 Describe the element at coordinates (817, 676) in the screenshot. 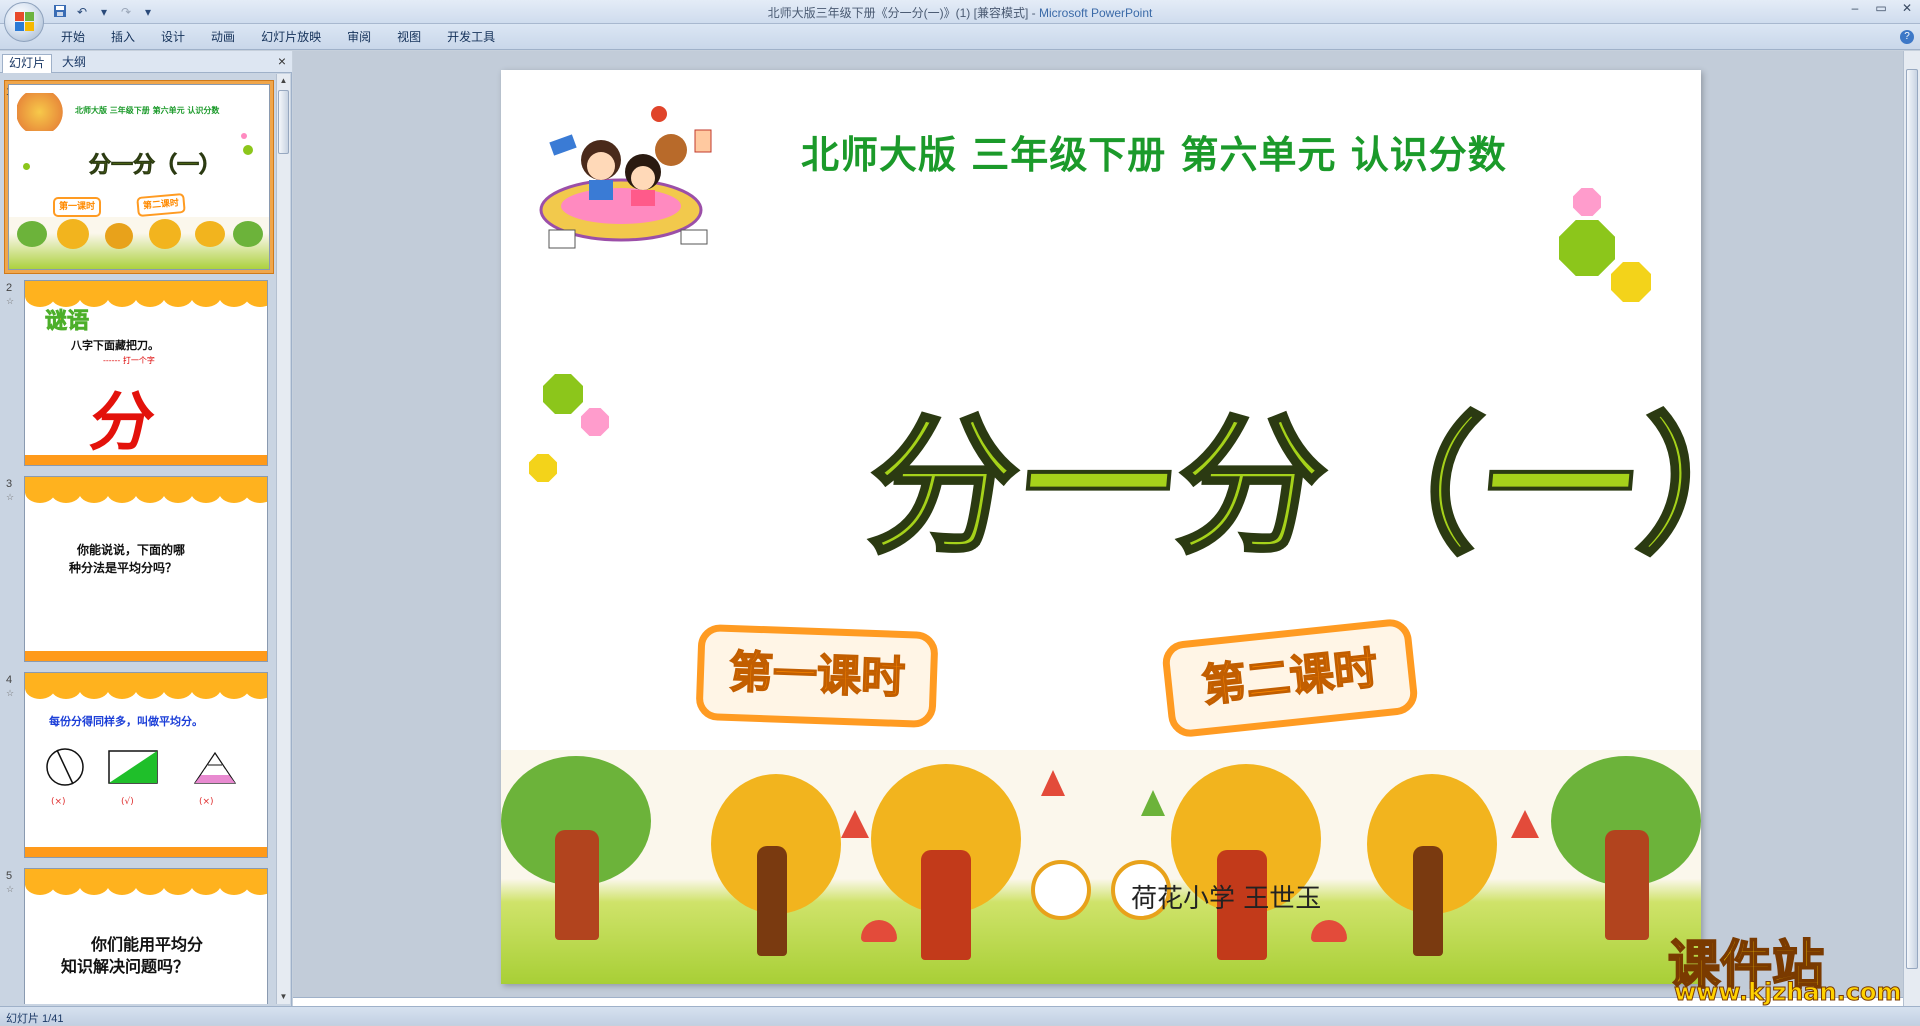

I see `lesson-1-button: 第一课时` at that location.